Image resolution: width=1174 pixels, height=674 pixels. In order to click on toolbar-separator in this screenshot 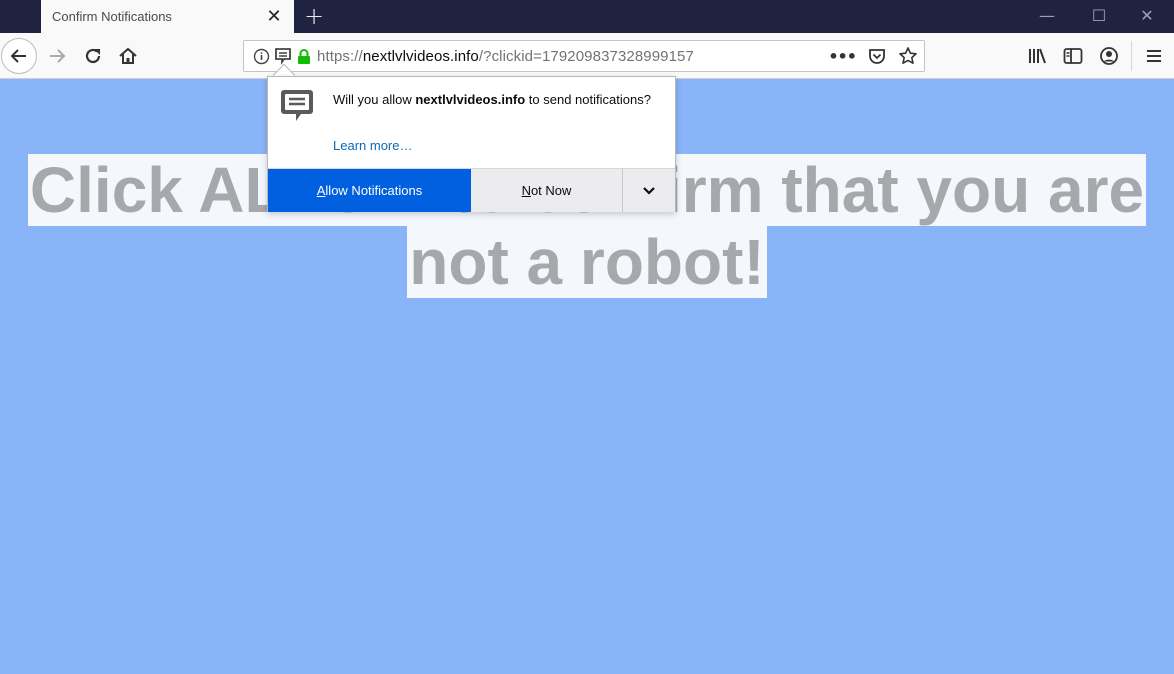, I will do `click(1131, 56)`.